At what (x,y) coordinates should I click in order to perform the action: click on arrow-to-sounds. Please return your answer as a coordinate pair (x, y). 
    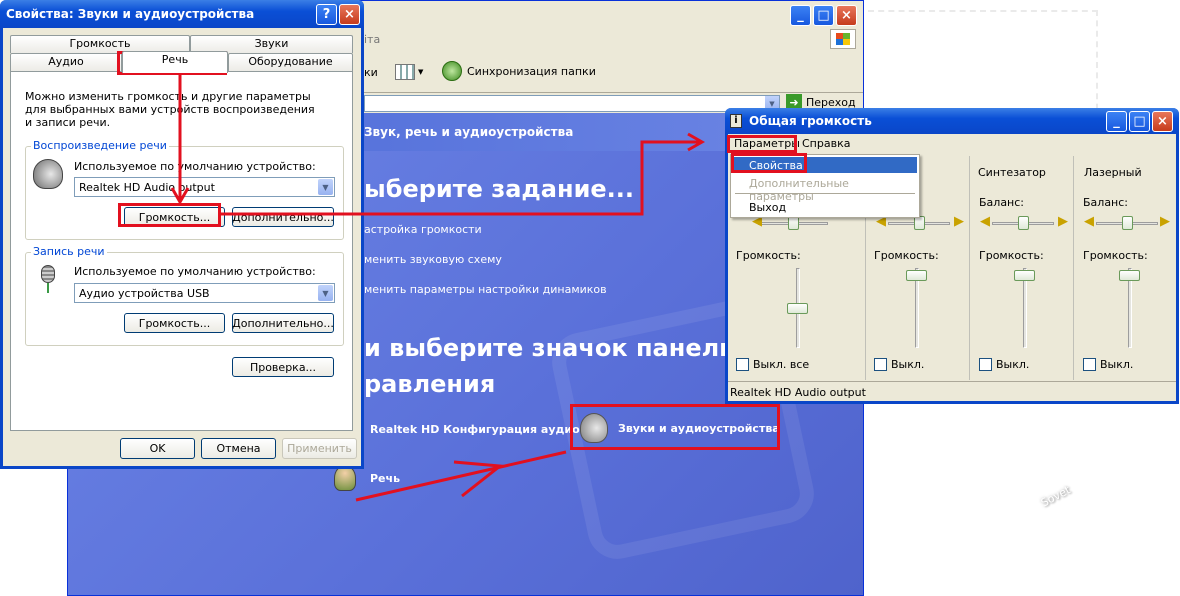
    Looking at the image, I should click on (461, 476).